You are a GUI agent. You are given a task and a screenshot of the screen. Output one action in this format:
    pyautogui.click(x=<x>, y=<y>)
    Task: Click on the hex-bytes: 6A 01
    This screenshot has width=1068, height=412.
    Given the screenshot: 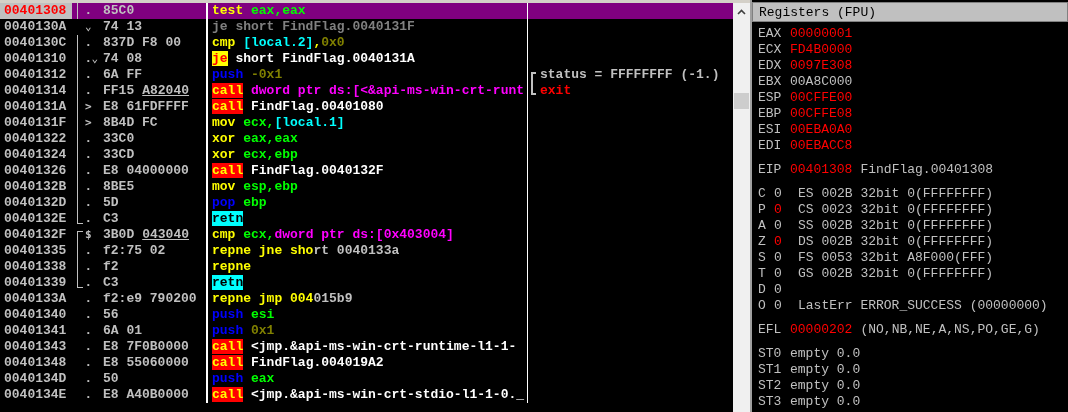 What is the action you would take?
    pyautogui.click(x=122, y=331)
    